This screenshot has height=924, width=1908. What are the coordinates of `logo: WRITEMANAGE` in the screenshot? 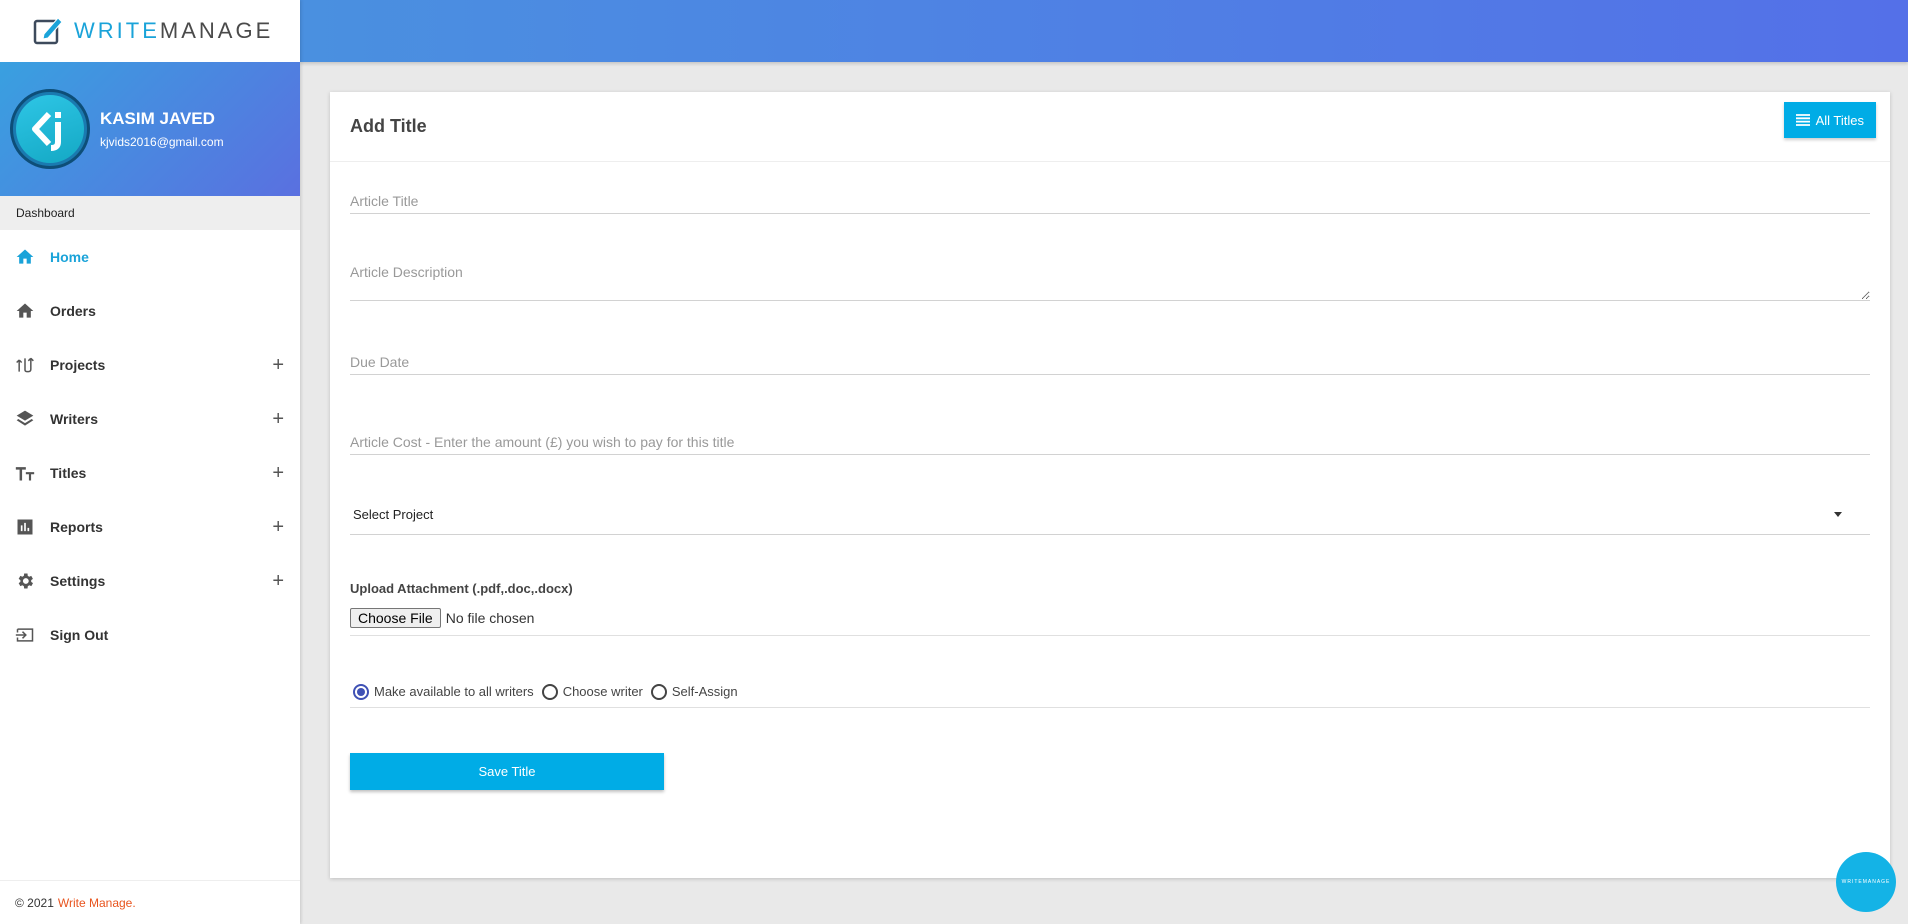 It's located at (150, 31).